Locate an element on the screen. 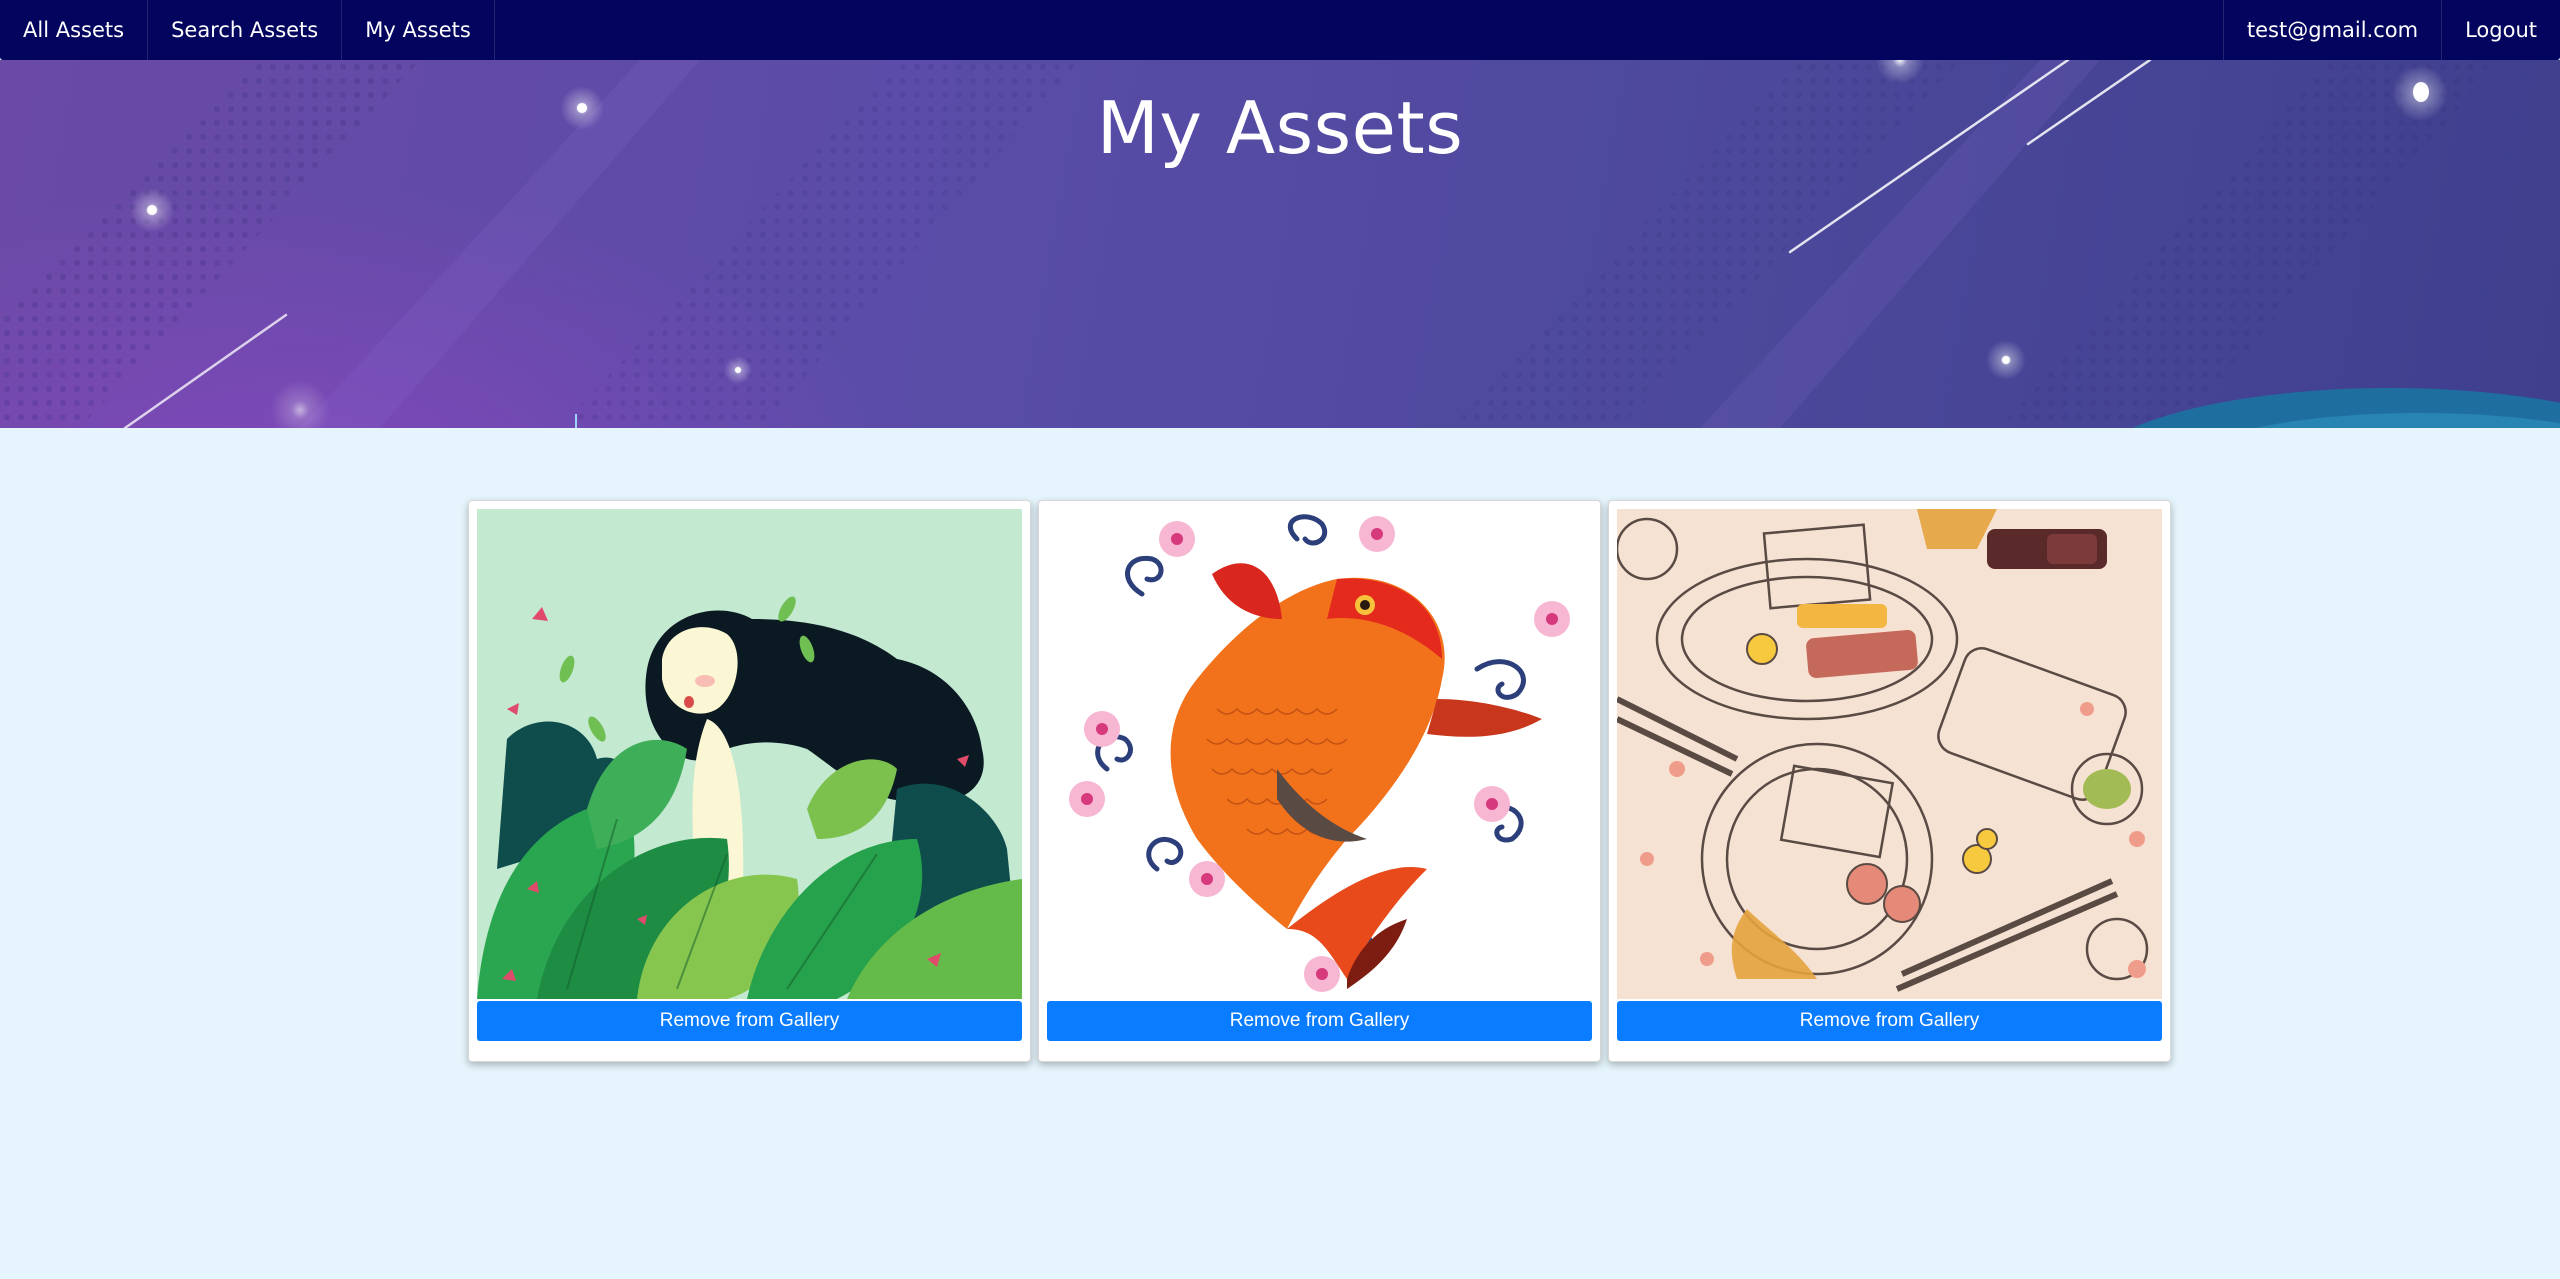  girl-with-leaves-illustration is located at coordinates (749, 754).